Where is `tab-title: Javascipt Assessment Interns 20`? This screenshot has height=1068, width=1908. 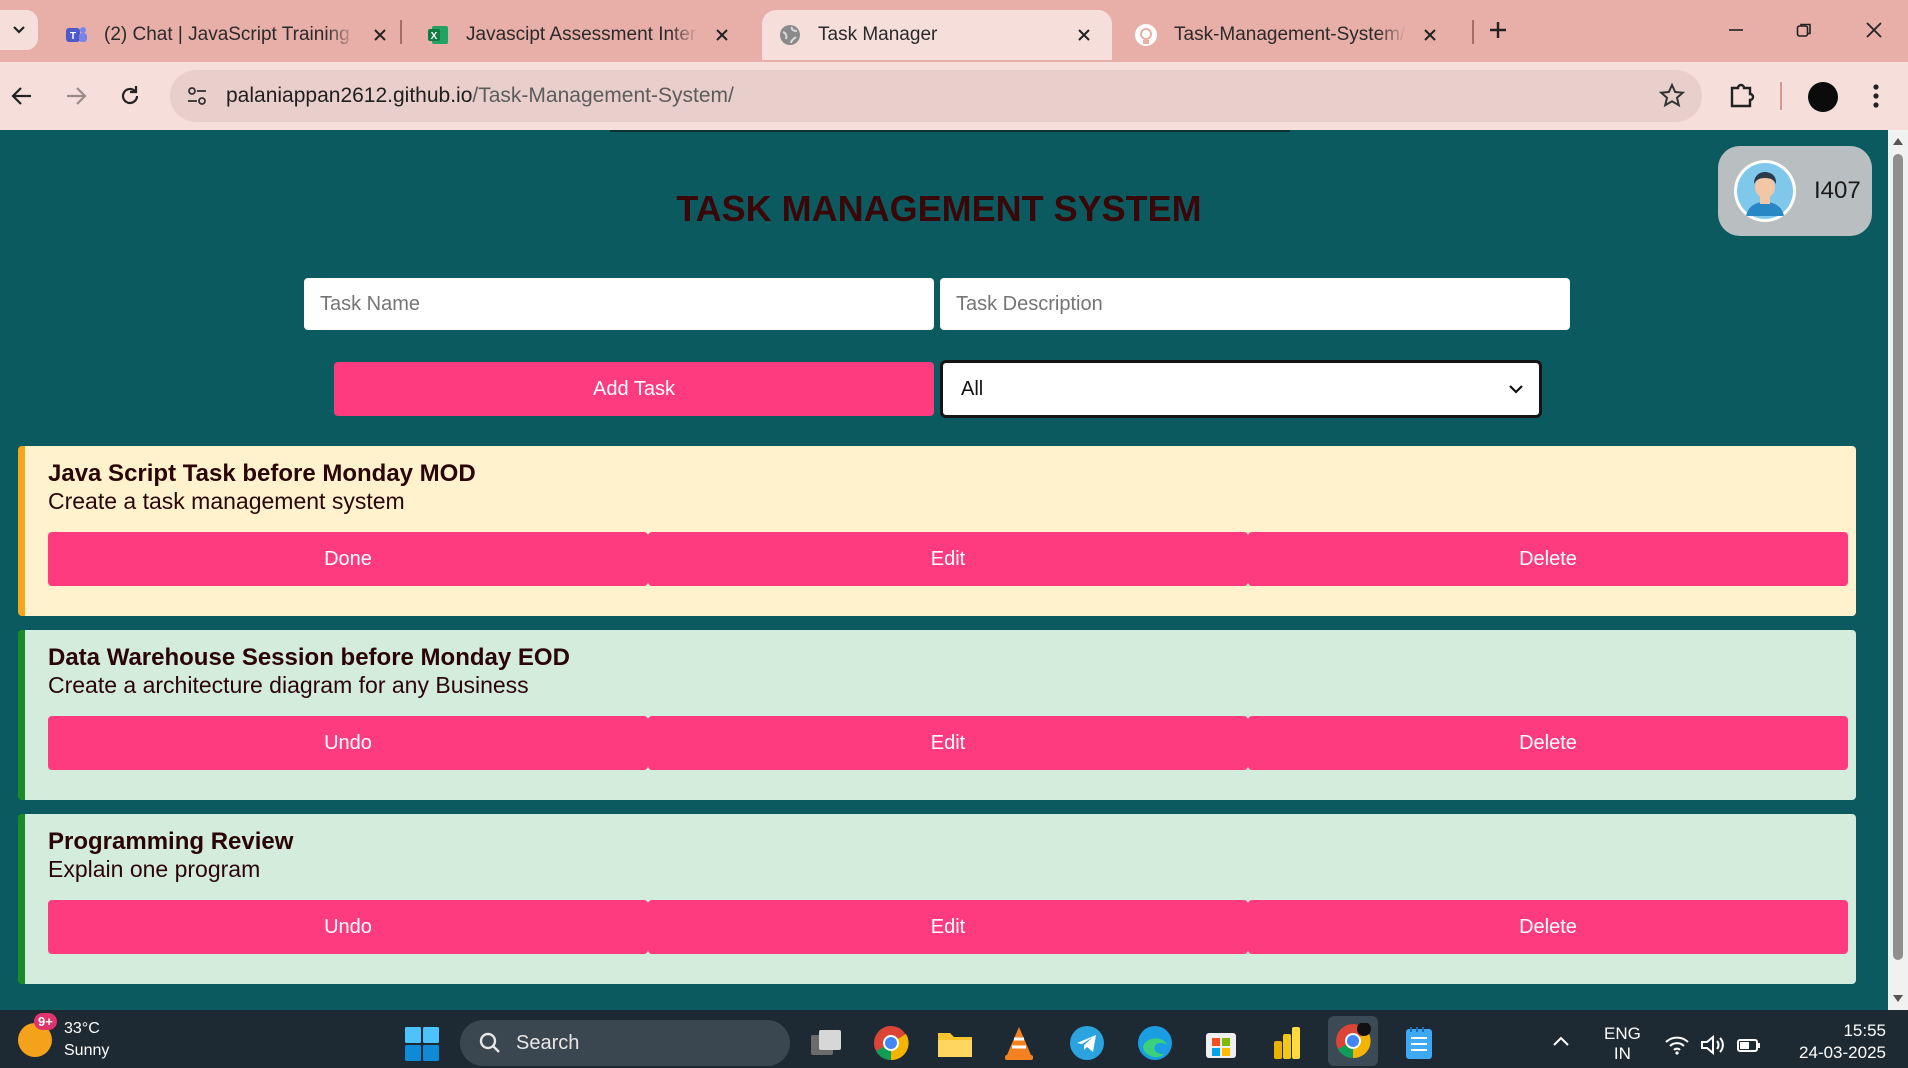 tab-title: Javascipt Assessment Interns 20 is located at coordinates (582, 34).